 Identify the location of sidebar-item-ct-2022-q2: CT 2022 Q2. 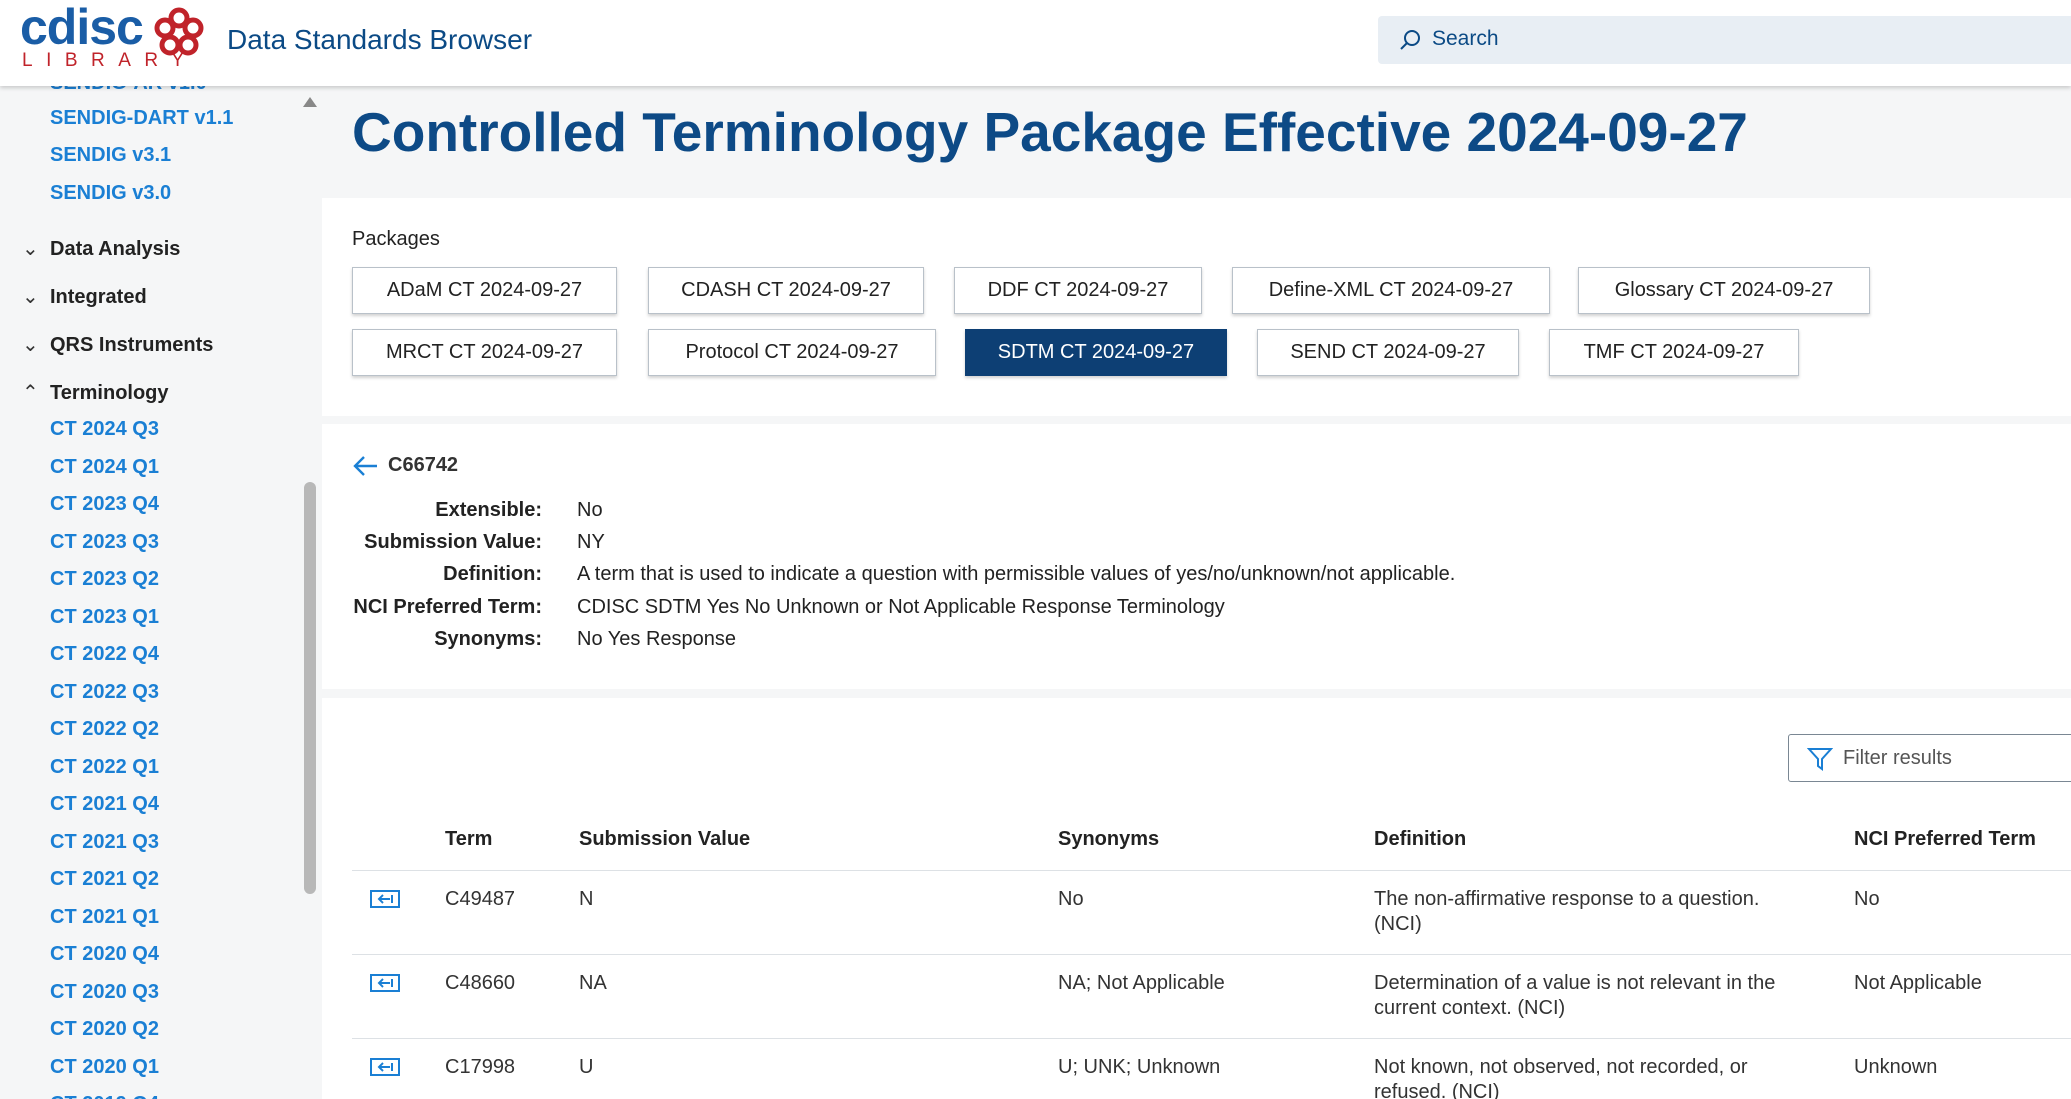
(104, 729).